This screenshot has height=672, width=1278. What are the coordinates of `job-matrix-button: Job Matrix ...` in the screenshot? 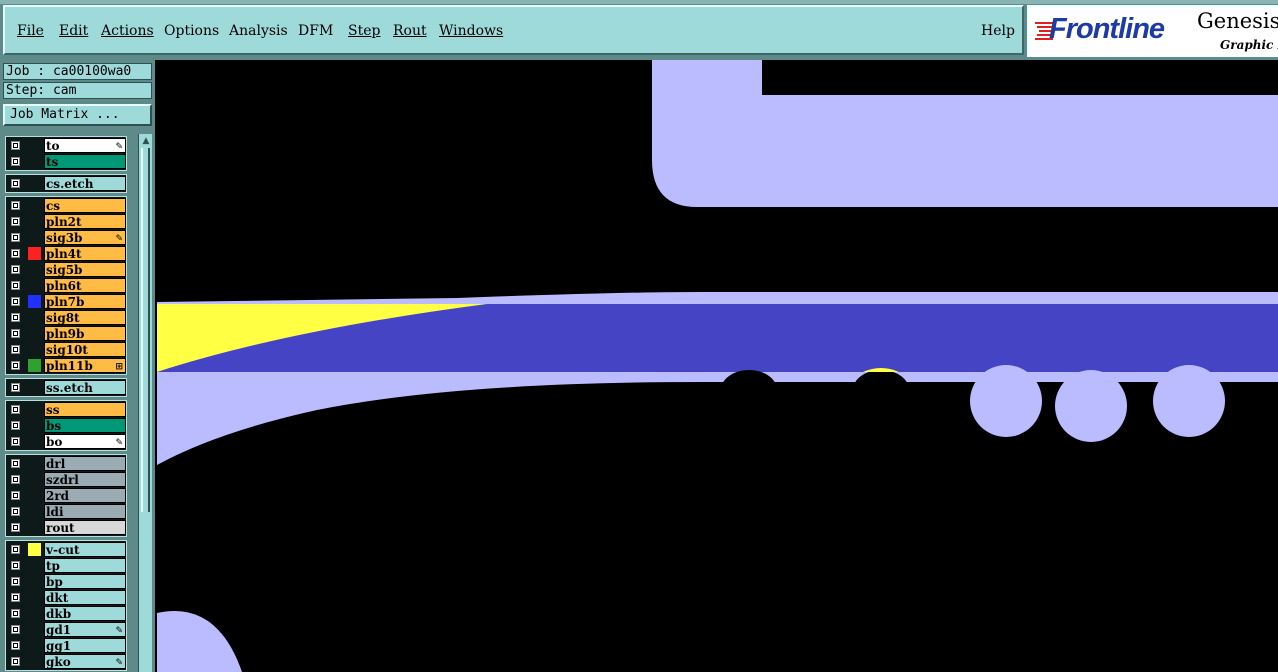 It's located at (77, 115).